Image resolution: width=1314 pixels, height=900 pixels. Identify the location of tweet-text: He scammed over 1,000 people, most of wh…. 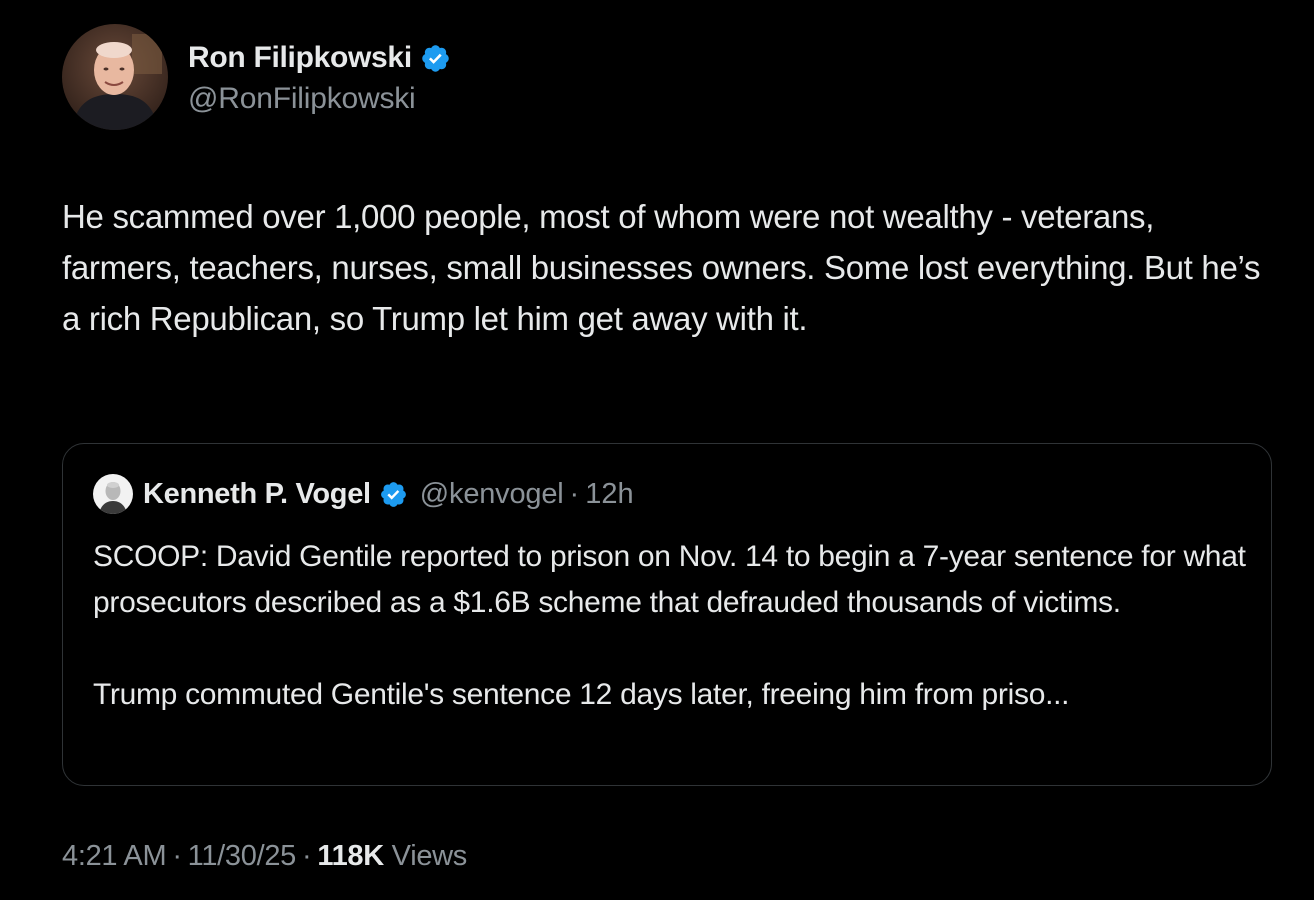
(661, 267).